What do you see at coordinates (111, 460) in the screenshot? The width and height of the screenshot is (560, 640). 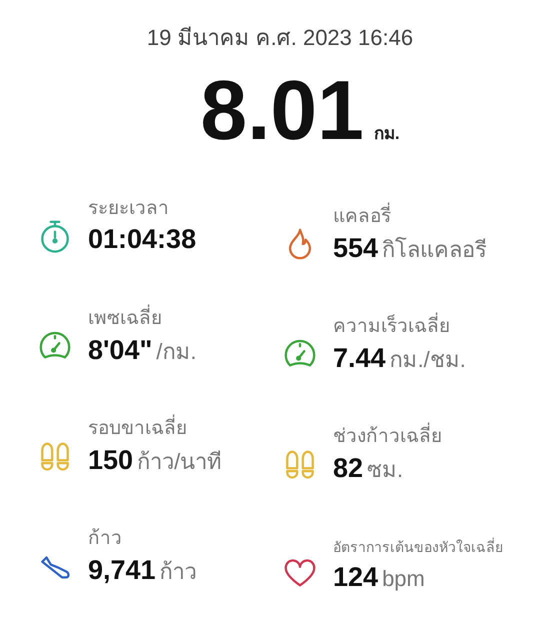 I see `metric-value: 150` at bounding box center [111, 460].